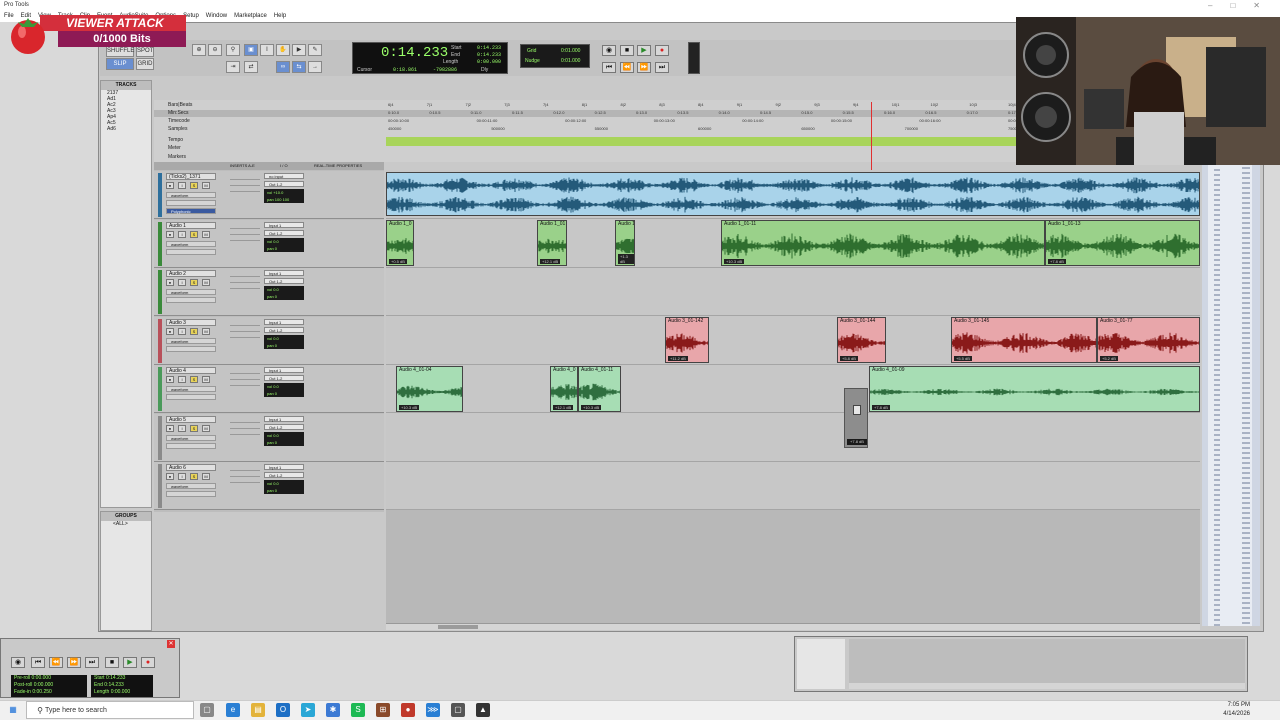 The image size is (1280, 720). What do you see at coordinates (285, 199) in the screenshot?
I see `track-pan: pan 100 100` at bounding box center [285, 199].